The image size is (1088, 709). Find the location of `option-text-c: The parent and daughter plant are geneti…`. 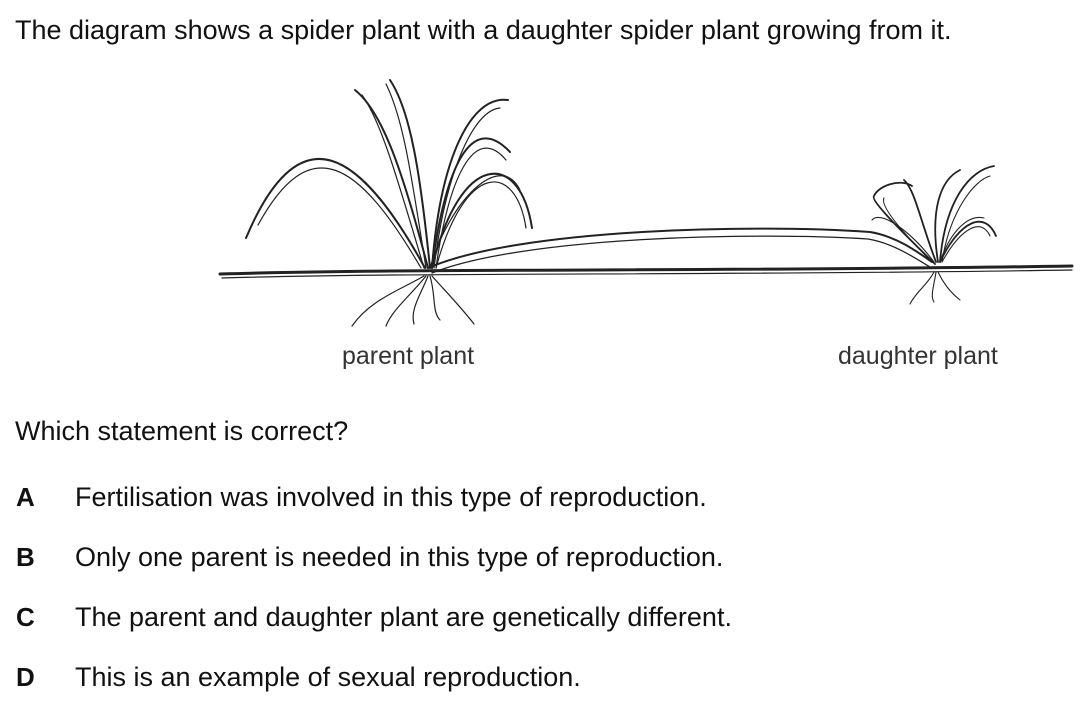

option-text-c: The parent and daughter plant are geneti… is located at coordinates (403, 617).